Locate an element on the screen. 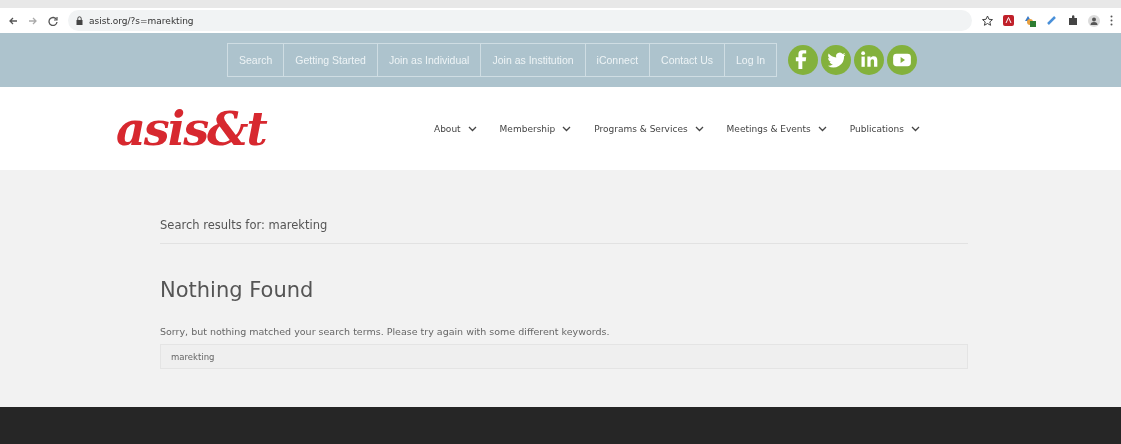  main-nav-item: Meetings & Events is located at coordinates (776, 128).